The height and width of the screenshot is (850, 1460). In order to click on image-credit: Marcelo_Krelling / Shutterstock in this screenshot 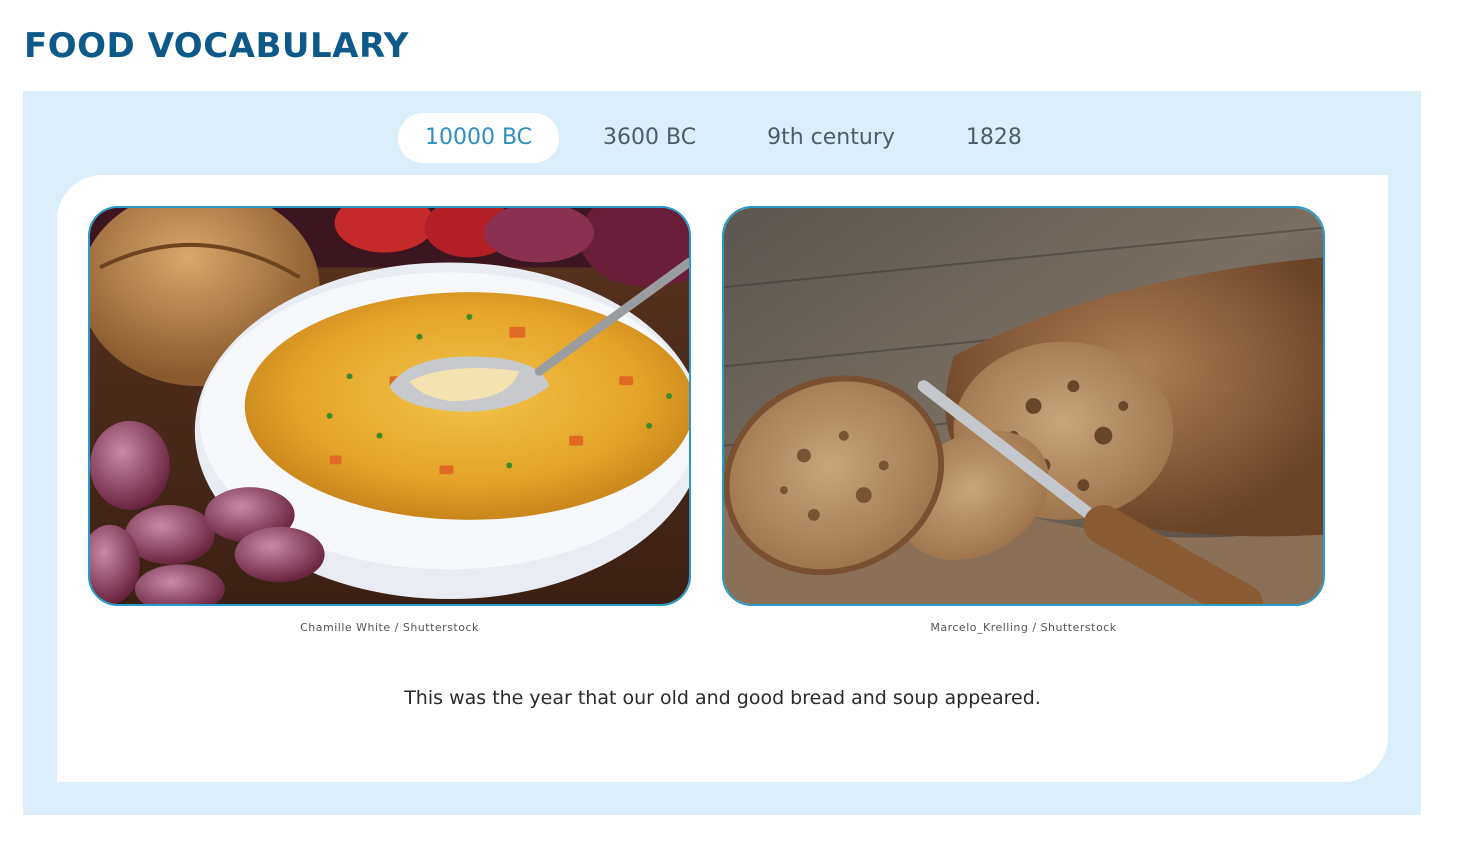, I will do `click(1023, 627)`.